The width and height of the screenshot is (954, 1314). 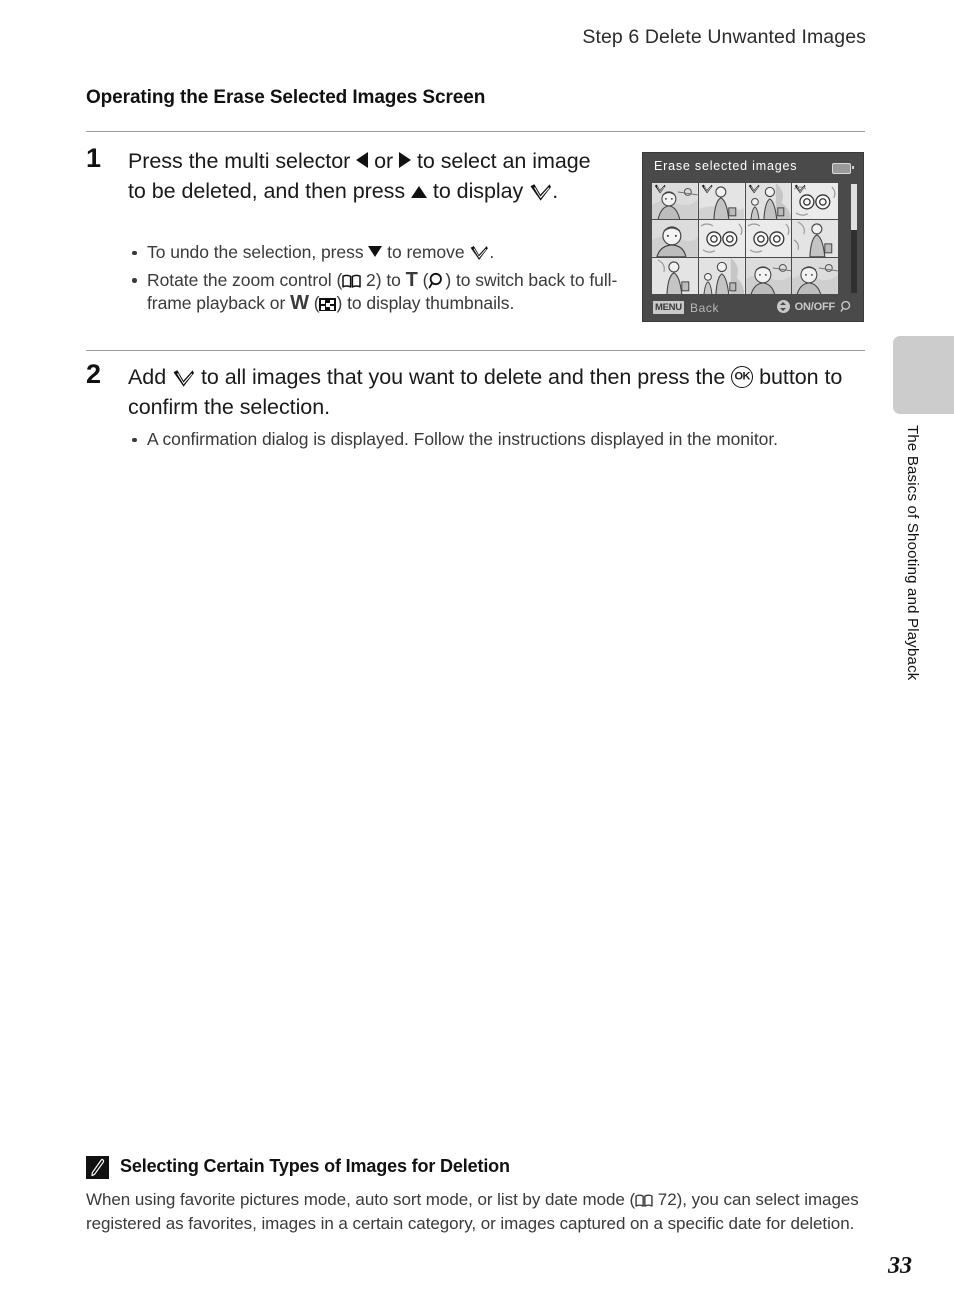 What do you see at coordinates (724, 37) in the screenshot?
I see `running-header: Step 6 Delete Unwanted Images` at bounding box center [724, 37].